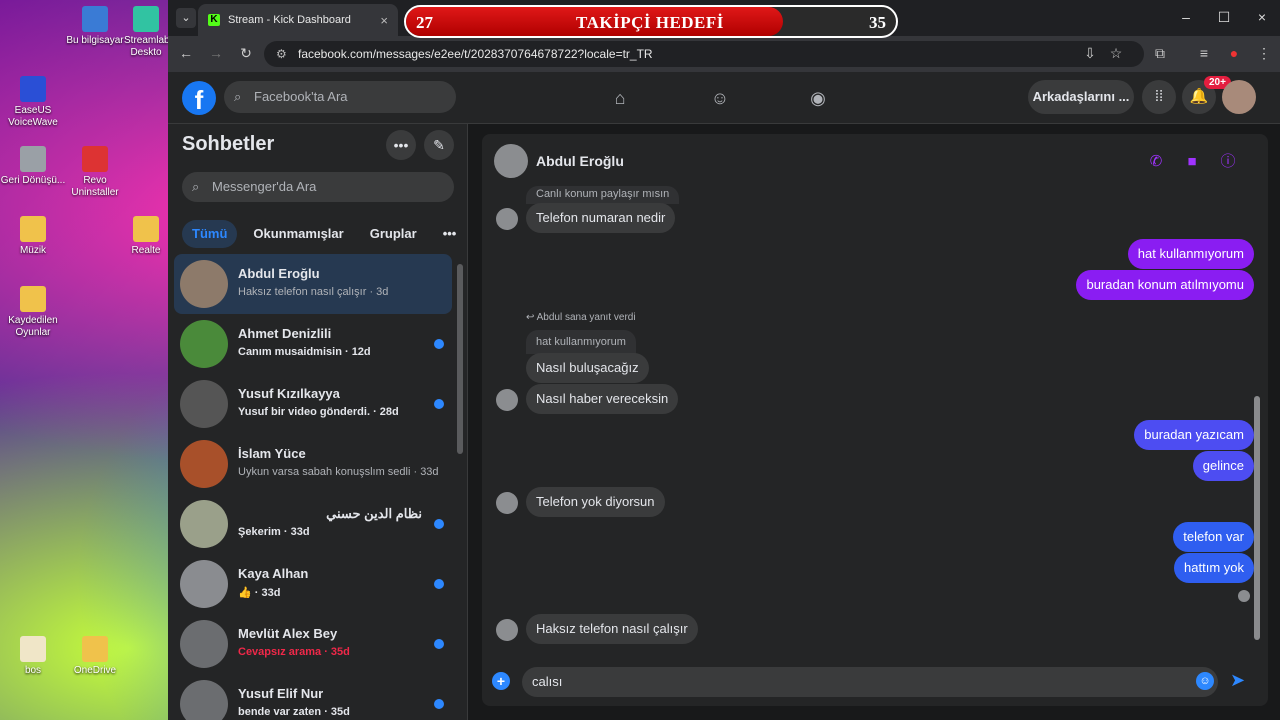  What do you see at coordinates (1204, 53) in the screenshot?
I see `media-icon: ≡` at bounding box center [1204, 53].